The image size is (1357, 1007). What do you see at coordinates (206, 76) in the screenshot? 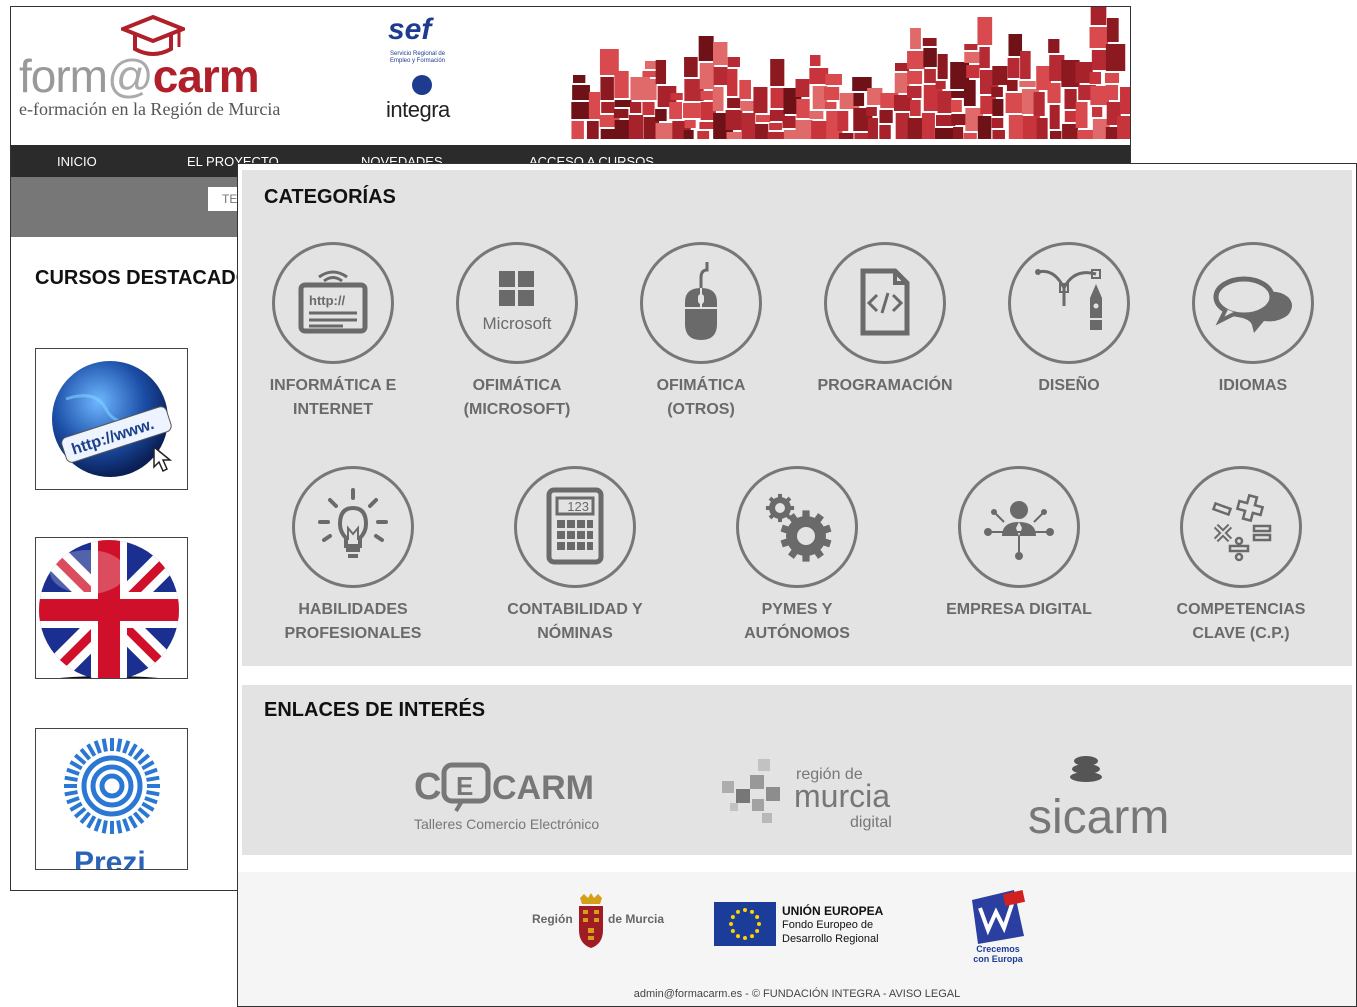
I see `logo-carm-text: carm` at bounding box center [206, 76].